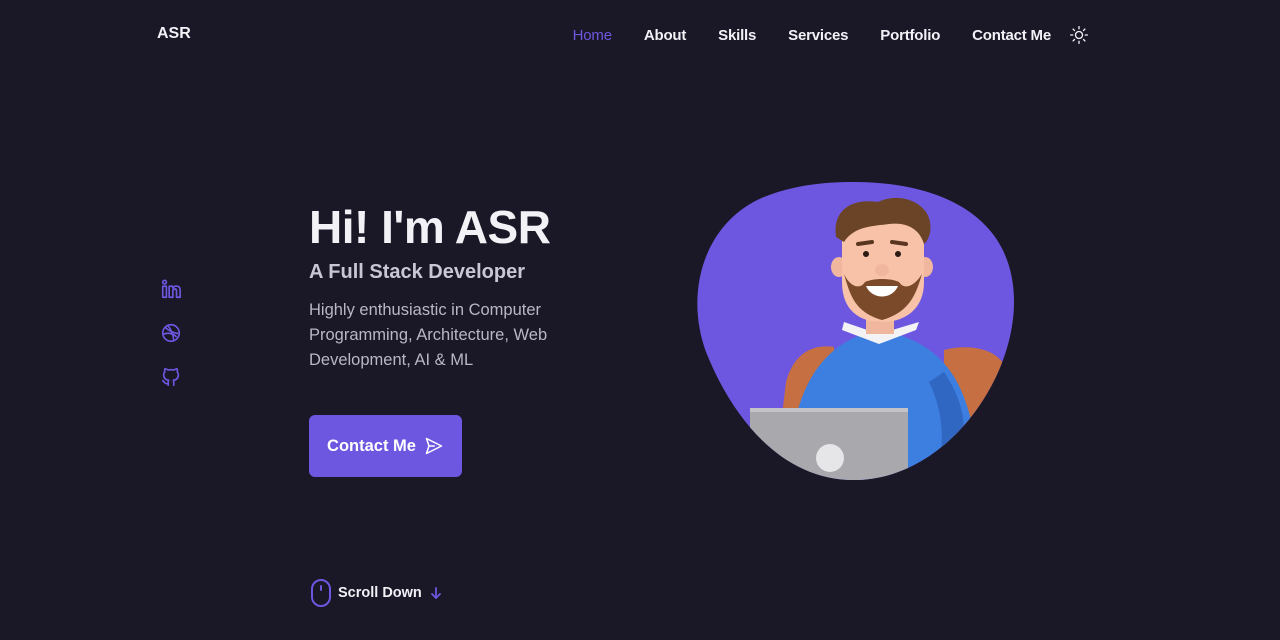 The height and width of the screenshot is (640, 1280). I want to click on mouse-icon, so click(321, 593).